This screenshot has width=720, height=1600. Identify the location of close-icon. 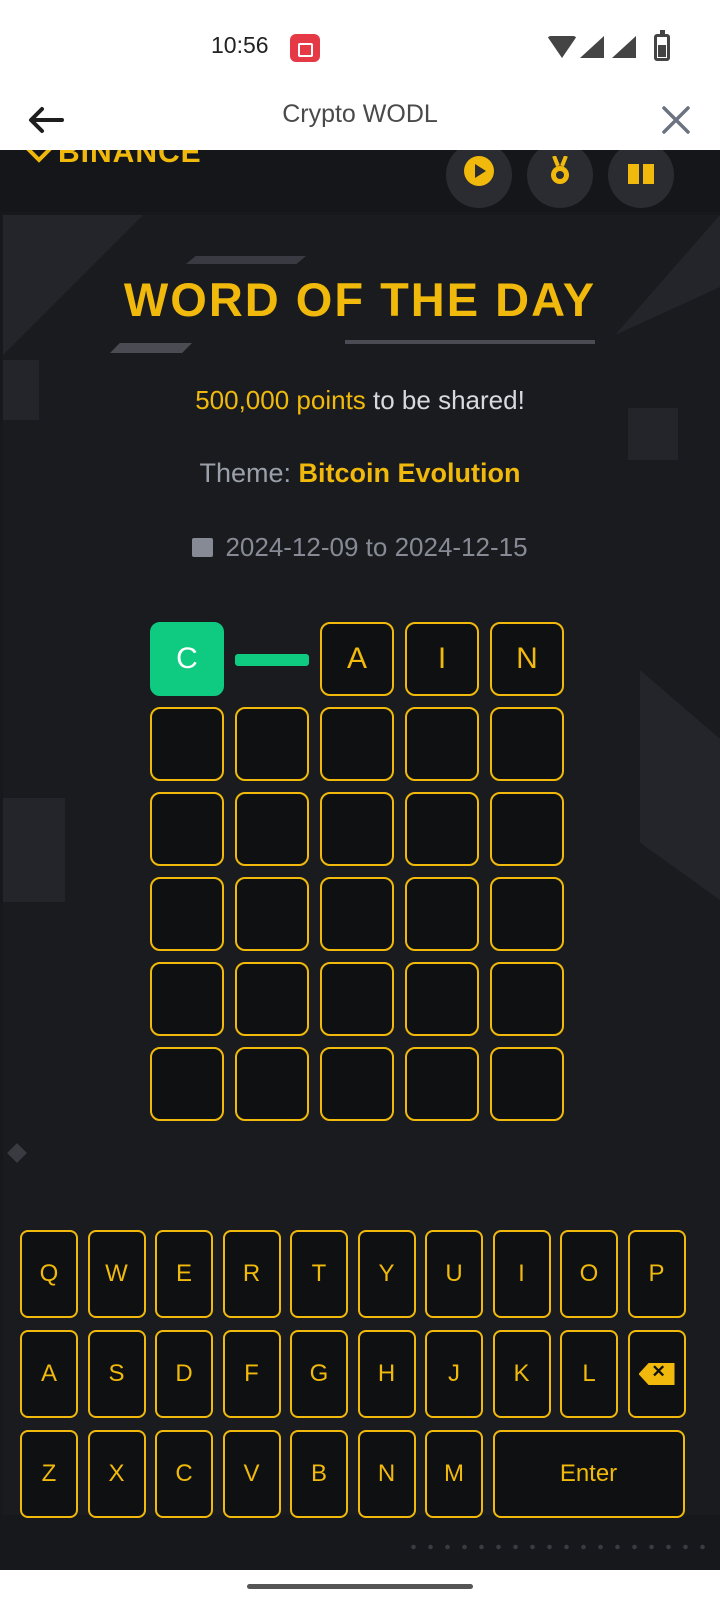
(676, 120).